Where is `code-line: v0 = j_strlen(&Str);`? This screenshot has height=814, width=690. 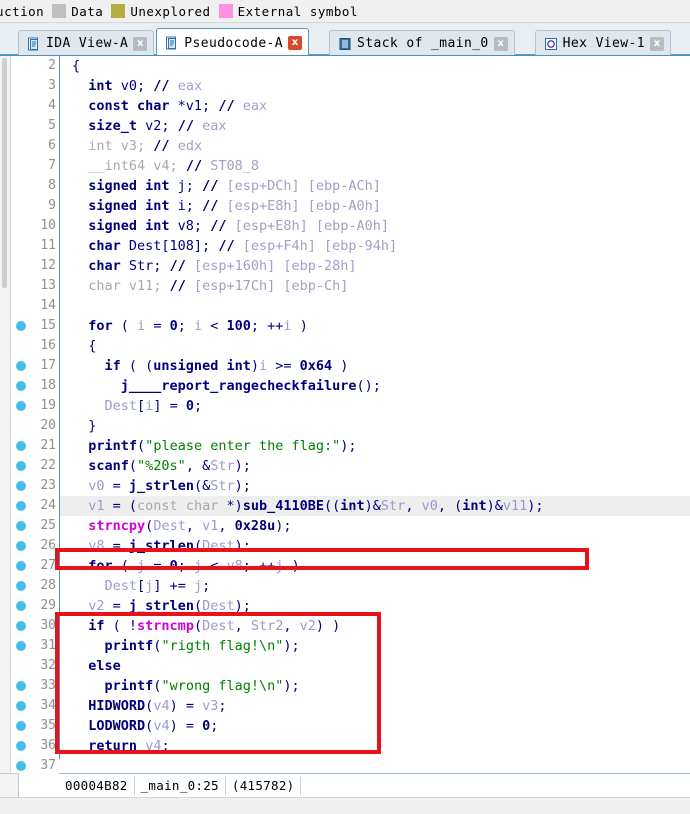 code-line: v0 = j_strlen(&Str); is located at coordinates (375, 486).